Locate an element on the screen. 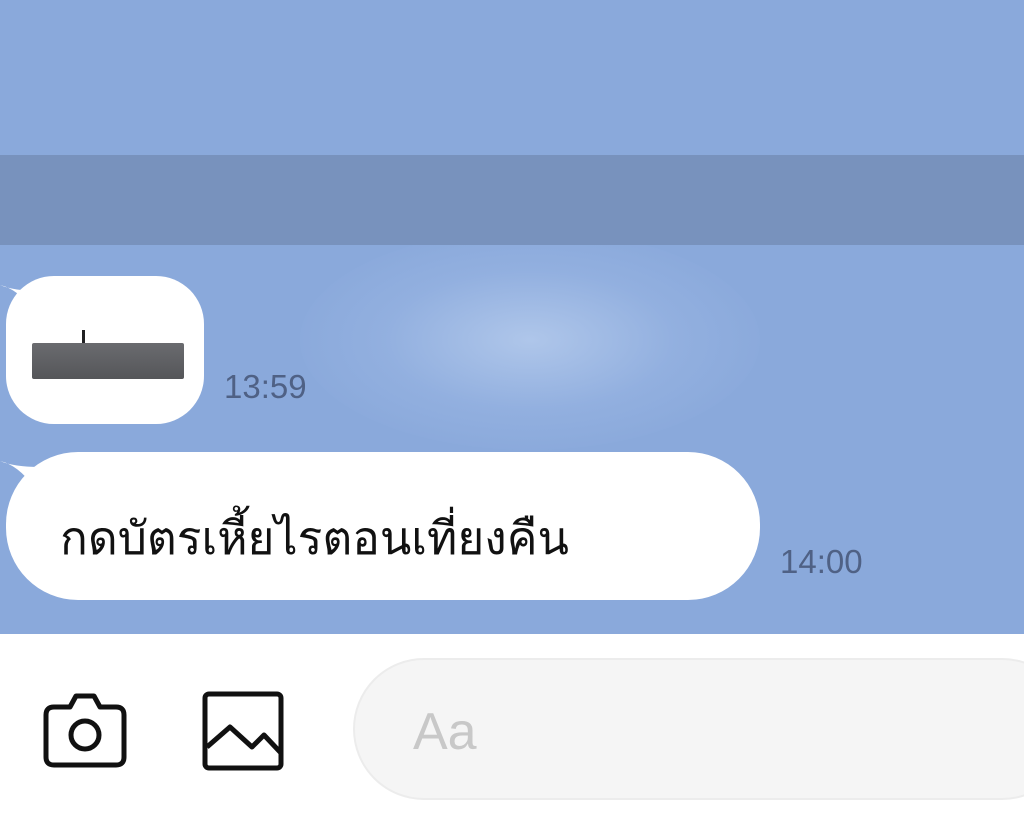 This screenshot has height=819, width=1024. message-bubble-text: กดบัตรเหี้ยไรตอนเที่ยงคืน is located at coordinates (383, 526).